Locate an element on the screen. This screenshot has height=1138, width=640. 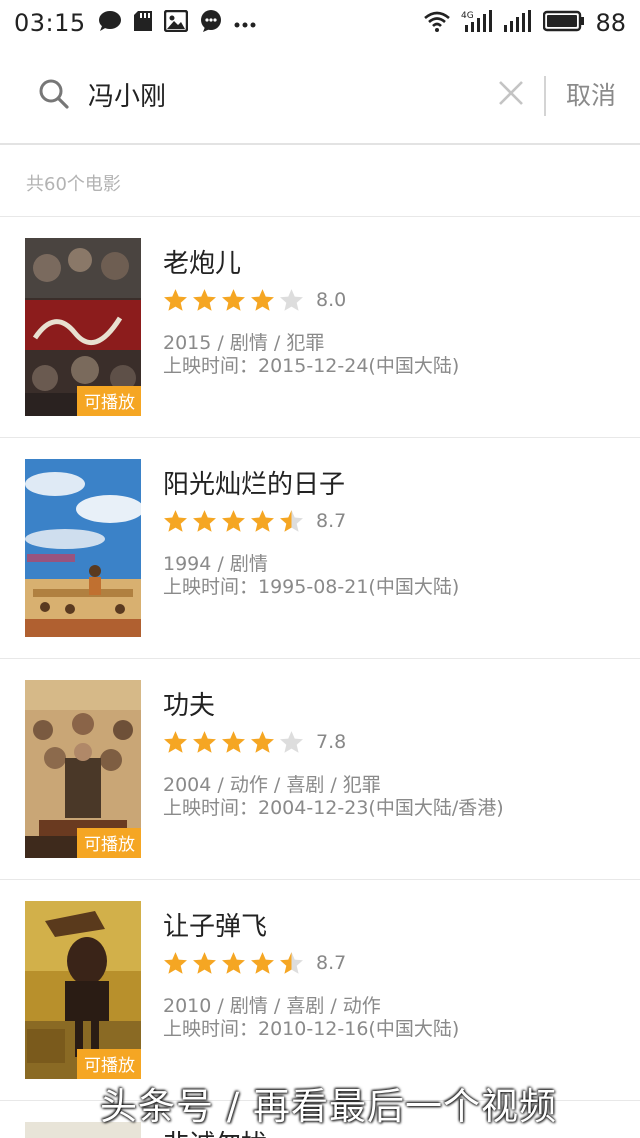
message-icon is located at coordinates (211, 23).